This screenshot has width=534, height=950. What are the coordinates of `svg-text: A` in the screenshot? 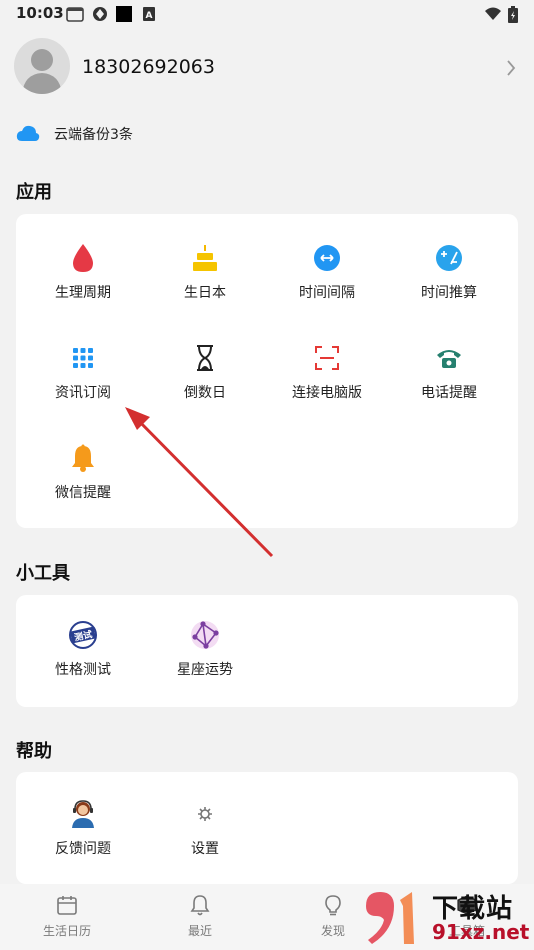 It's located at (149, 16).